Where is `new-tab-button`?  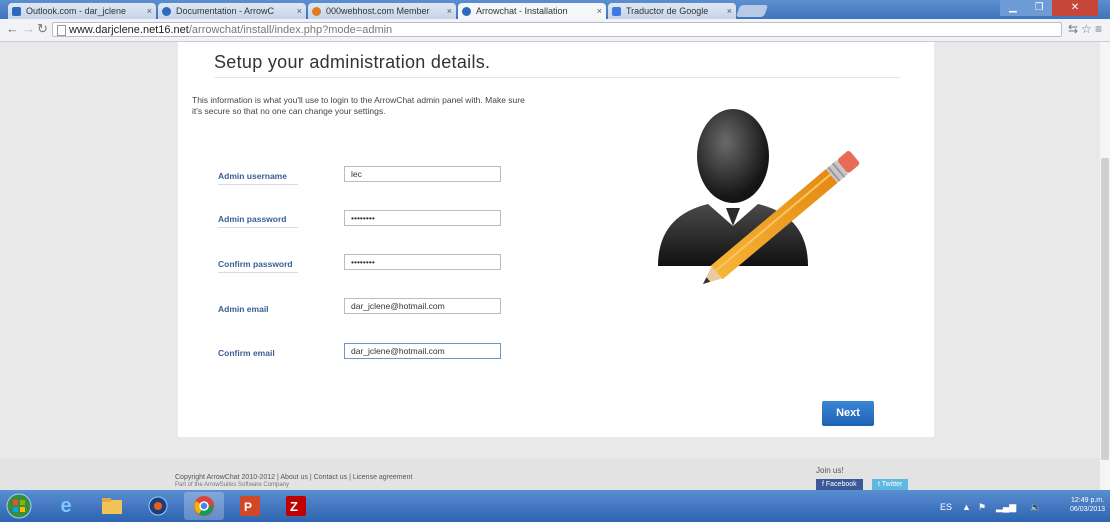
new-tab-button is located at coordinates (752, 11).